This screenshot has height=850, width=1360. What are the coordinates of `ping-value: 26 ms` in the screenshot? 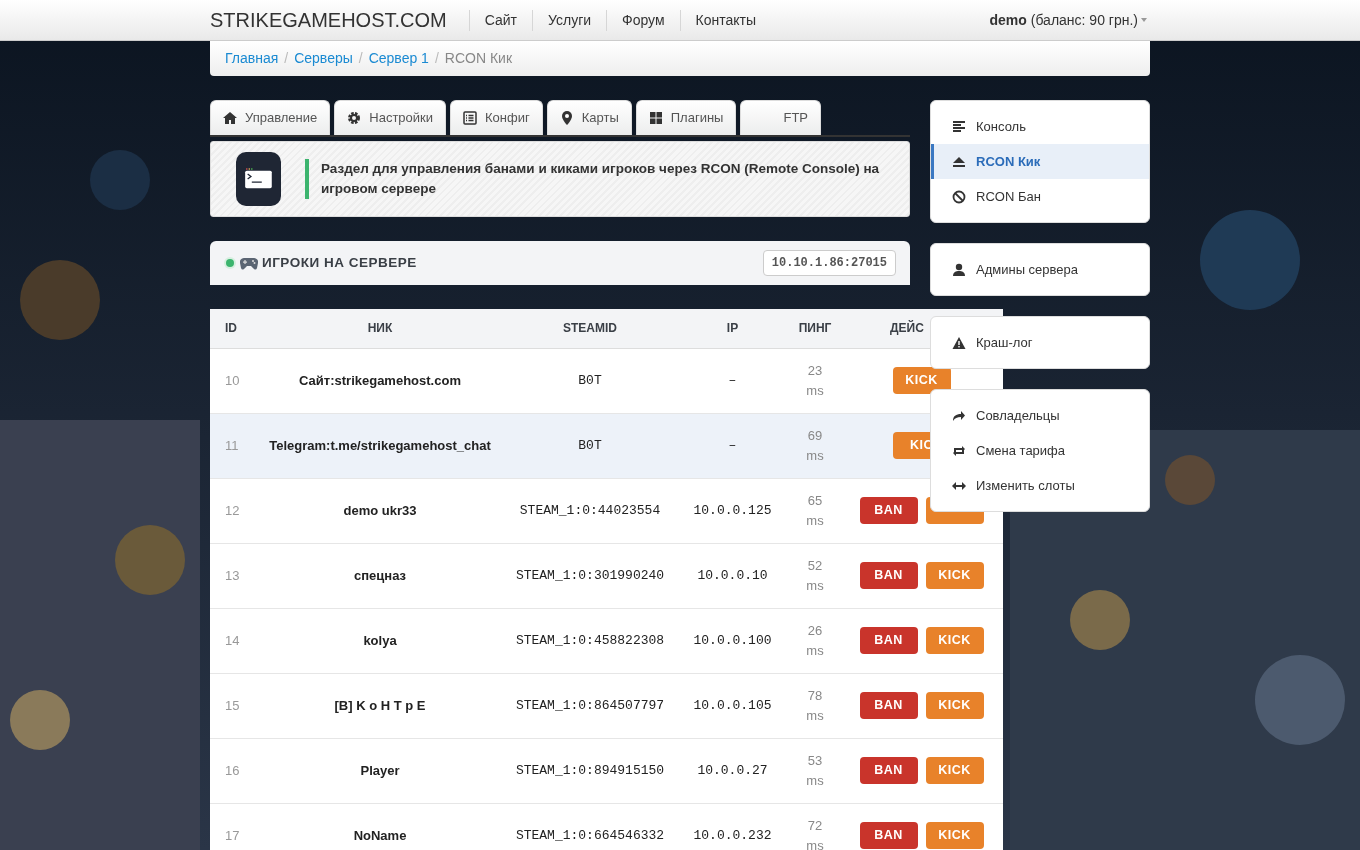 It's located at (815, 640).